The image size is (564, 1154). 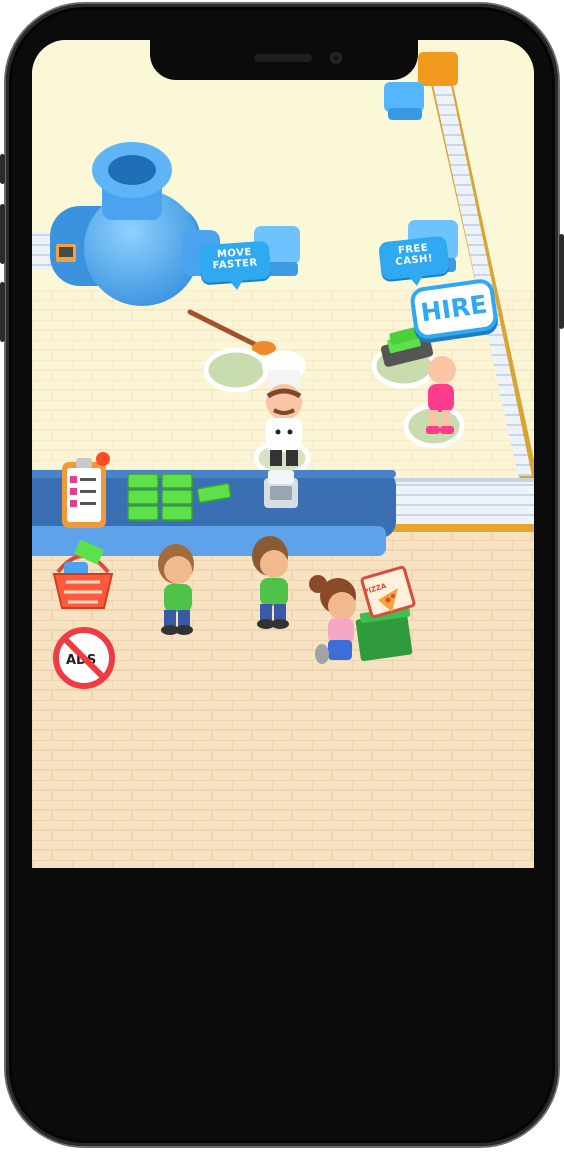 I want to click on silent-switch, so click(x=2, y=169).